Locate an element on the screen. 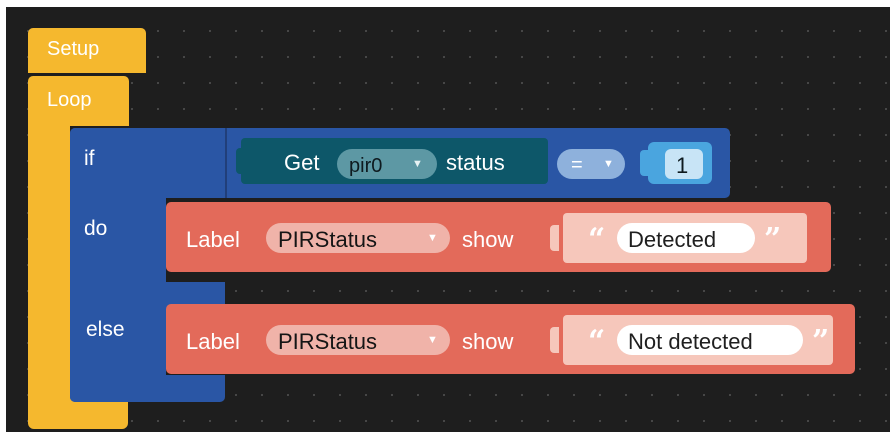 This screenshot has width=890, height=432. operator-dropdown is located at coordinates (591, 164).